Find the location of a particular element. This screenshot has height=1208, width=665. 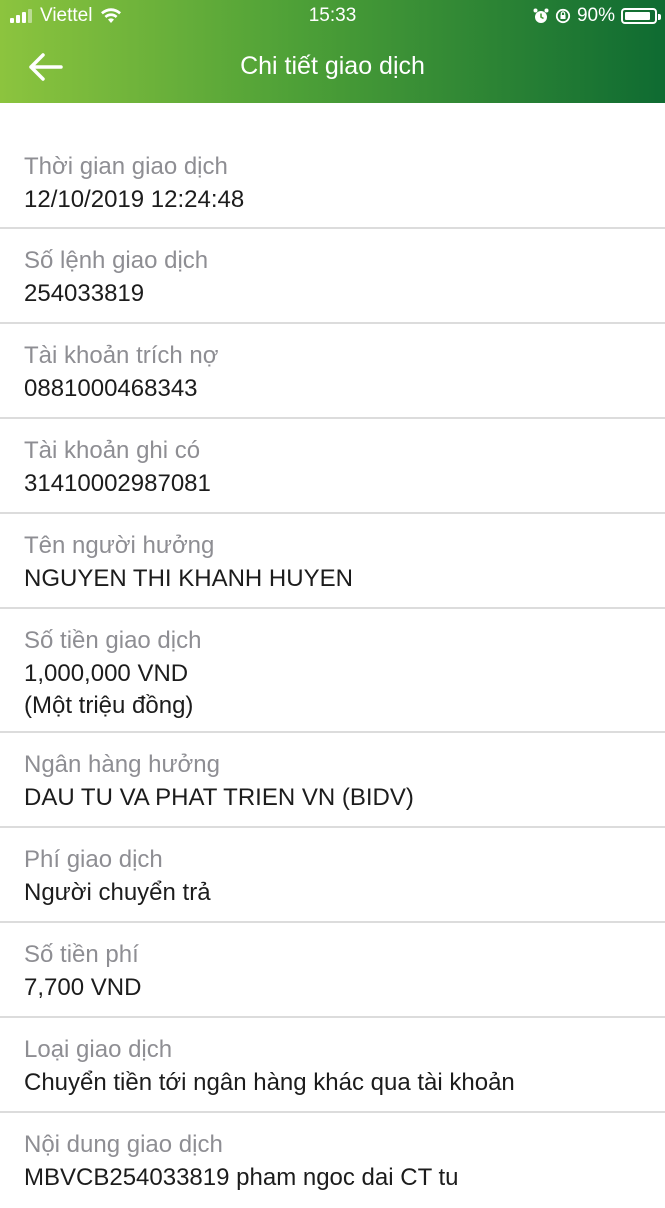

detail-row-fee-type: Phí giao dịch Người chuyển trả is located at coordinates (332, 875).